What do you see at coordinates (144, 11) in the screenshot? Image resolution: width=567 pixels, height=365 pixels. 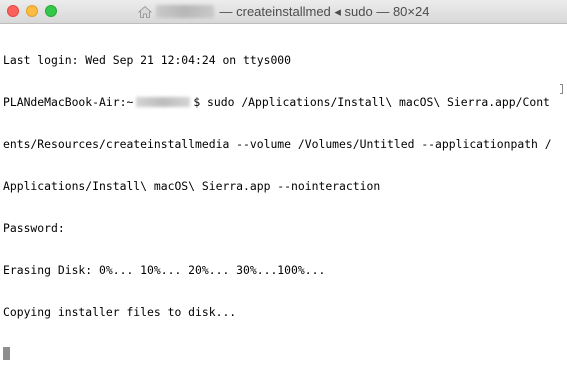 I see `home-folder-icon` at bounding box center [144, 11].